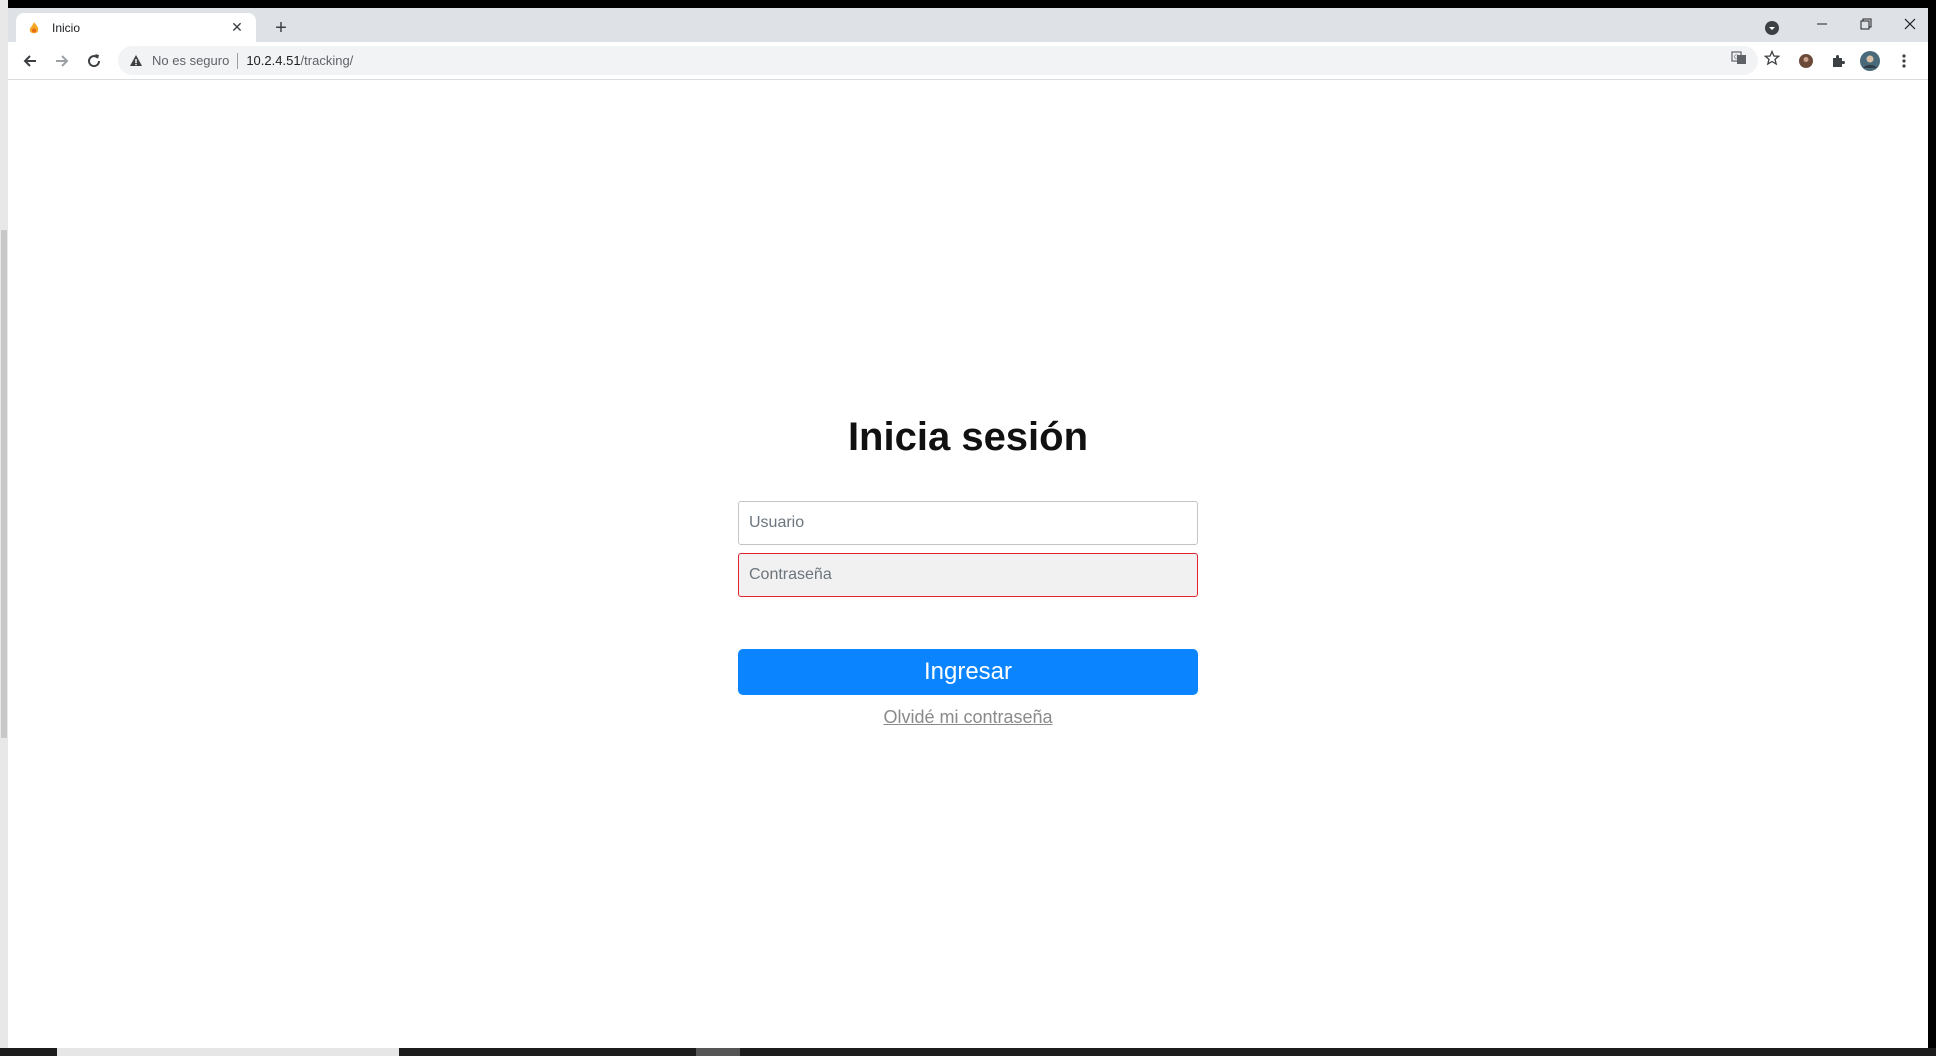  What do you see at coordinates (34, 28) in the screenshot?
I see `flame-icon` at bounding box center [34, 28].